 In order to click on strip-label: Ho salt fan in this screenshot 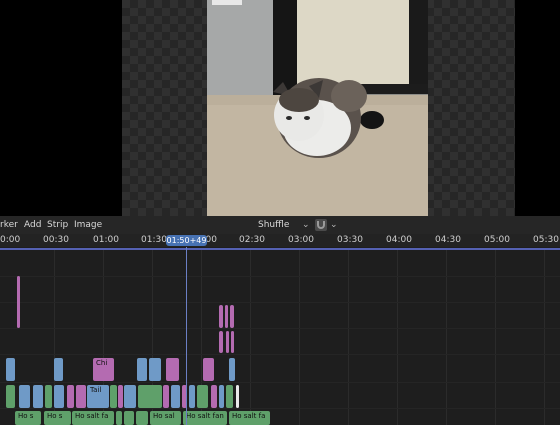, I will do `click(205, 416)`.